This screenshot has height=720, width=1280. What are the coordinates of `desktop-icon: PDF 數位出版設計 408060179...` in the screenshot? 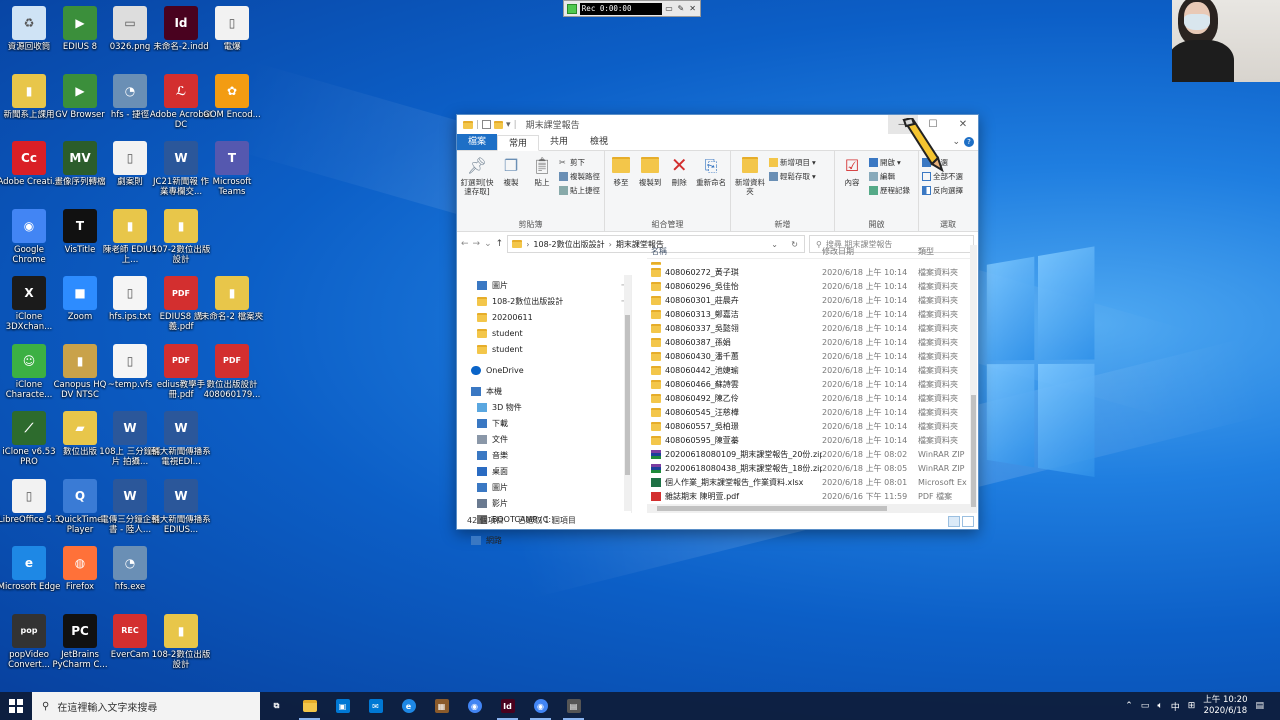 It's located at (232, 371).